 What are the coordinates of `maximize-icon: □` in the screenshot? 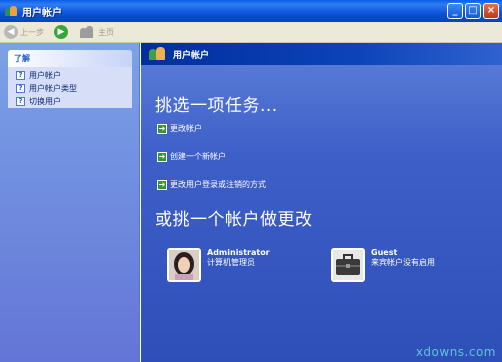 It's located at (473, 10).